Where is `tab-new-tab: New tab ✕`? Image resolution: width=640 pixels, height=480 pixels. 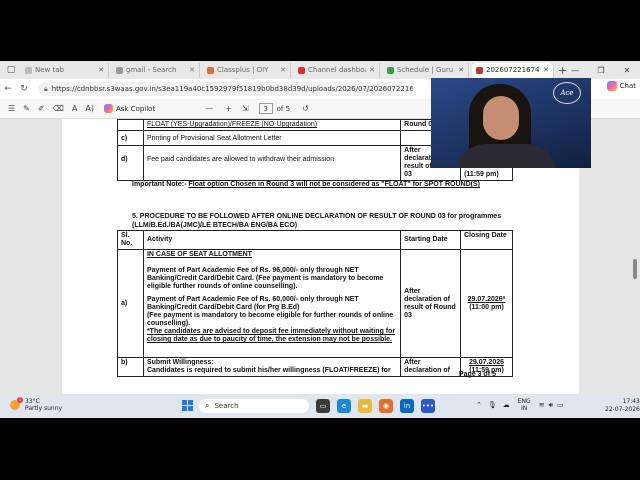 tab-new-tab: New tab ✕ is located at coordinates (65, 70).